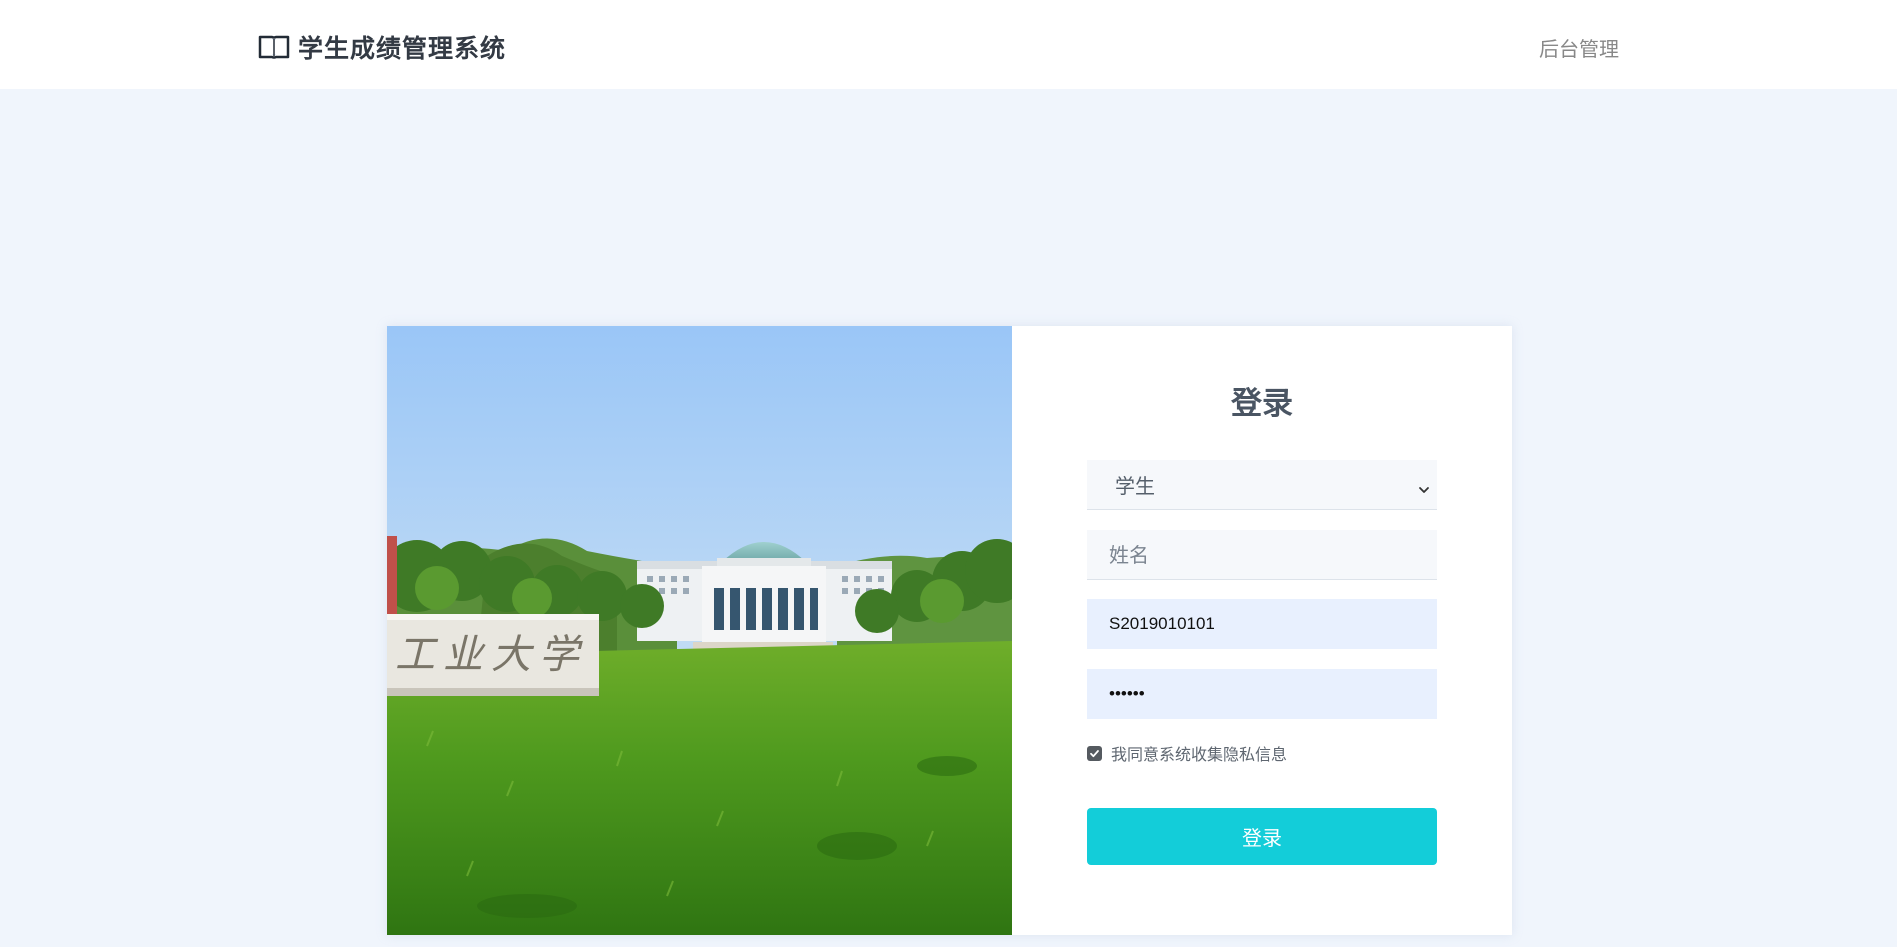 This screenshot has width=1897, height=947. I want to click on top-navbar: 学生成绩管理系统 后台管理, so click(948, 44).